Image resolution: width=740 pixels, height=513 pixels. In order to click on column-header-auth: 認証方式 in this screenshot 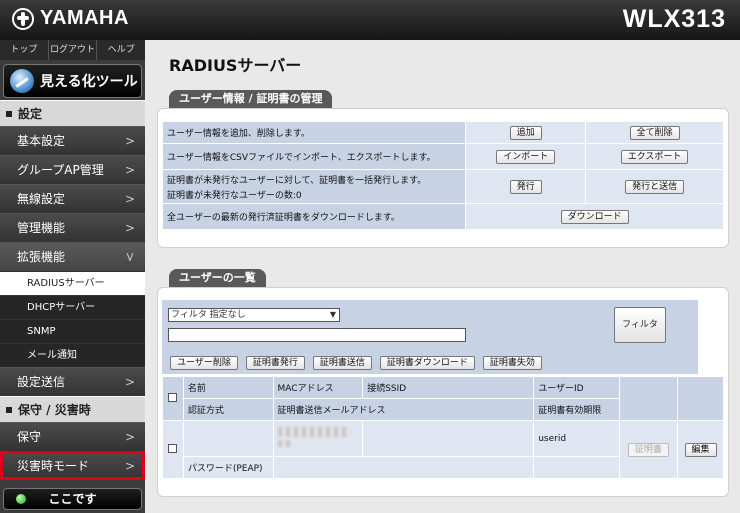, I will do `click(228, 409)`.